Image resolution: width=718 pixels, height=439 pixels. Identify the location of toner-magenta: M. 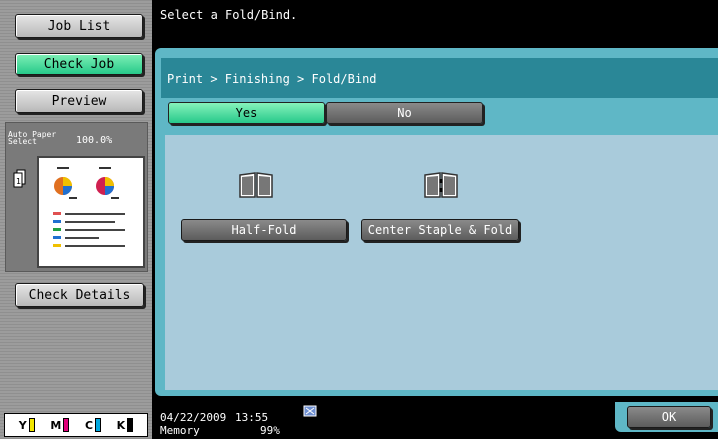
(60, 425).